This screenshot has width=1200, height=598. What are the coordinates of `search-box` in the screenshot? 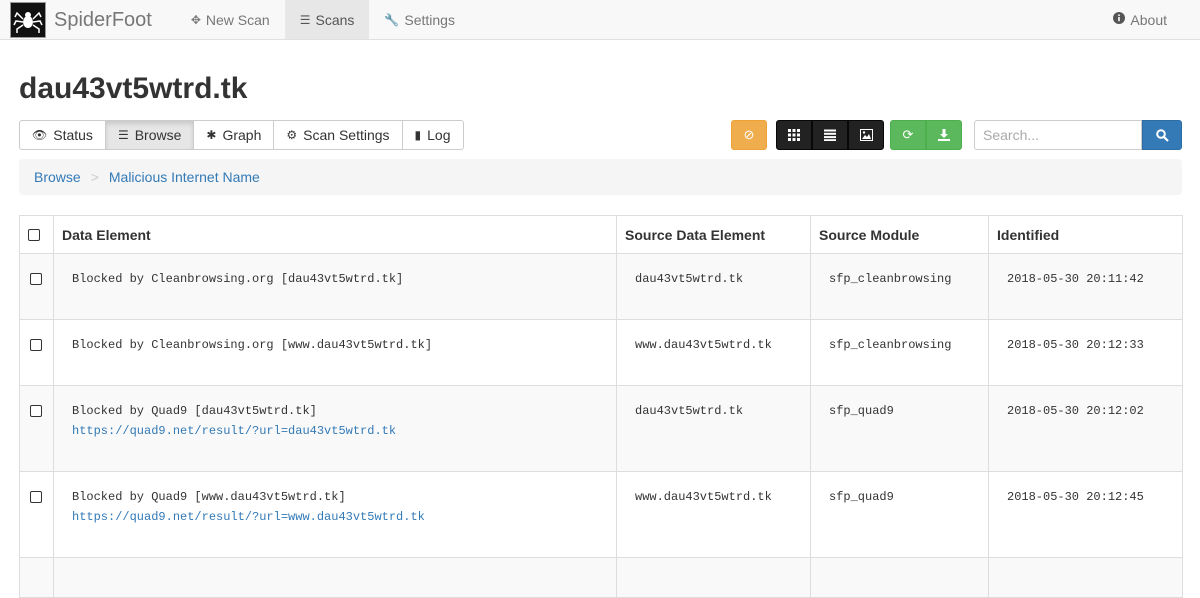 It's located at (1078, 135).